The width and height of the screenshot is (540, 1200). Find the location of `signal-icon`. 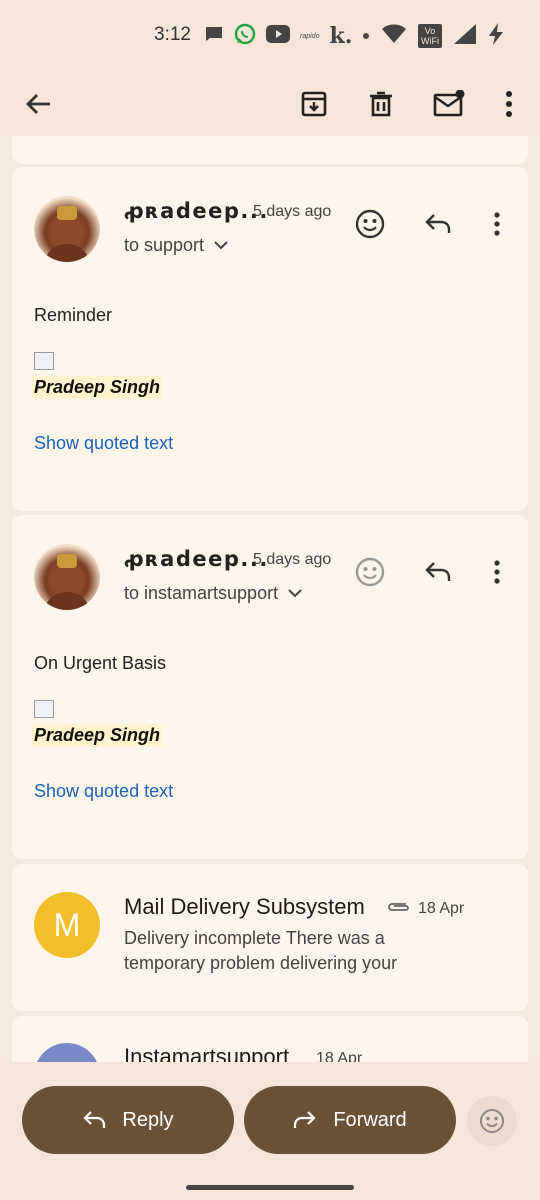

signal-icon is located at coordinates (465, 36).